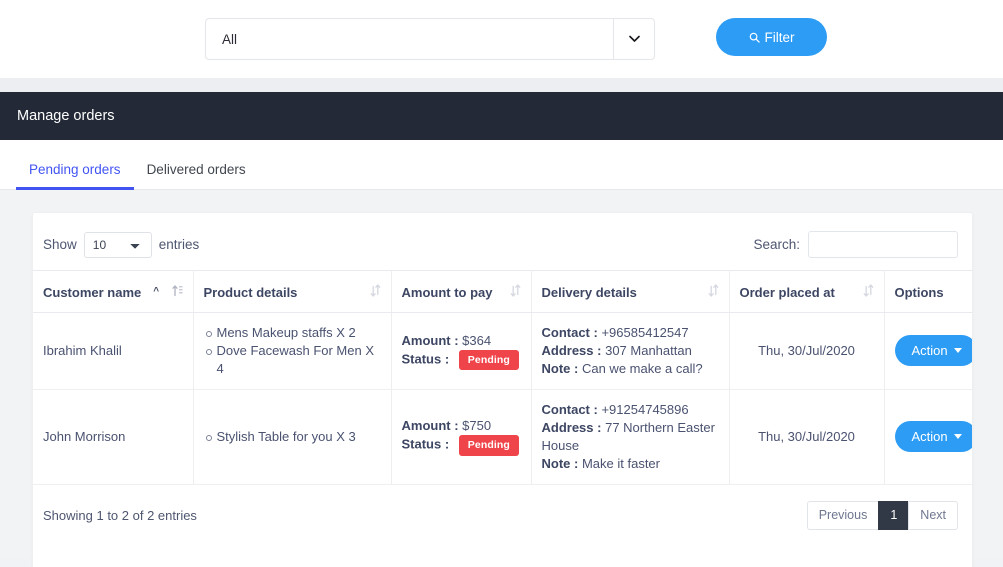  What do you see at coordinates (293, 333) in the screenshot?
I see `product-list-item: Mens Makeup staffs X 2` at bounding box center [293, 333].